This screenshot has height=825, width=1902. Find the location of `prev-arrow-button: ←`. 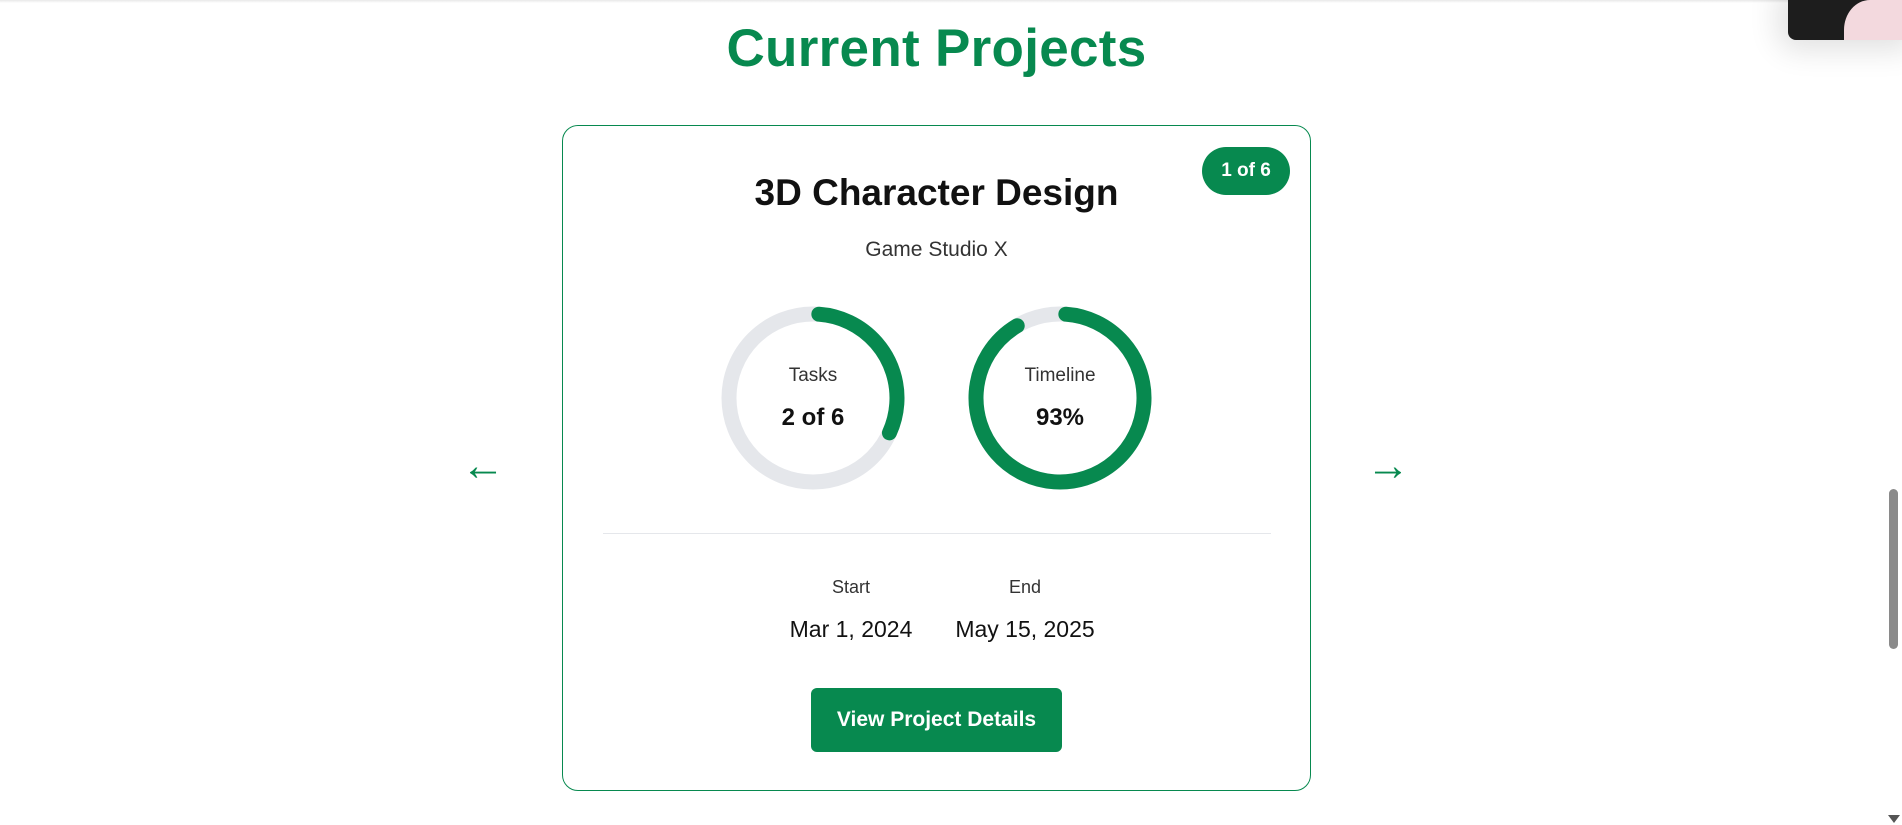

prev-arrow-button: ← is located at coordinates (483, 466).